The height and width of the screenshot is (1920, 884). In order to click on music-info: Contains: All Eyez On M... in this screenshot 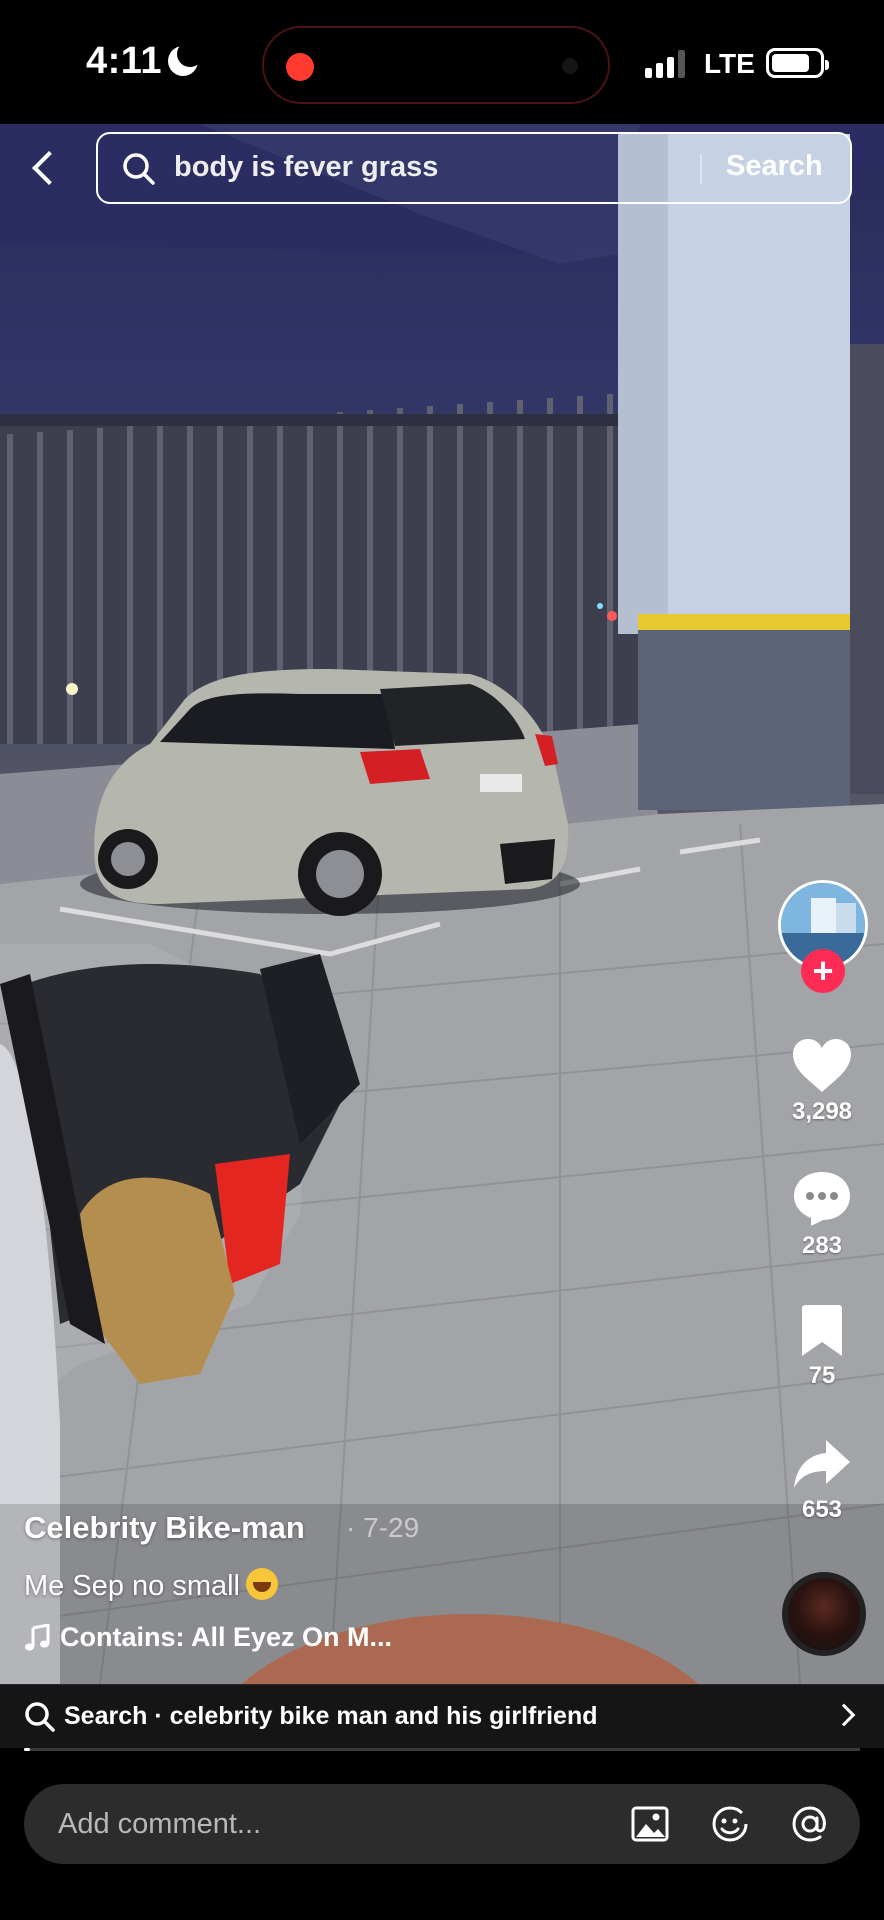, I will do `click(208, 1637)`.